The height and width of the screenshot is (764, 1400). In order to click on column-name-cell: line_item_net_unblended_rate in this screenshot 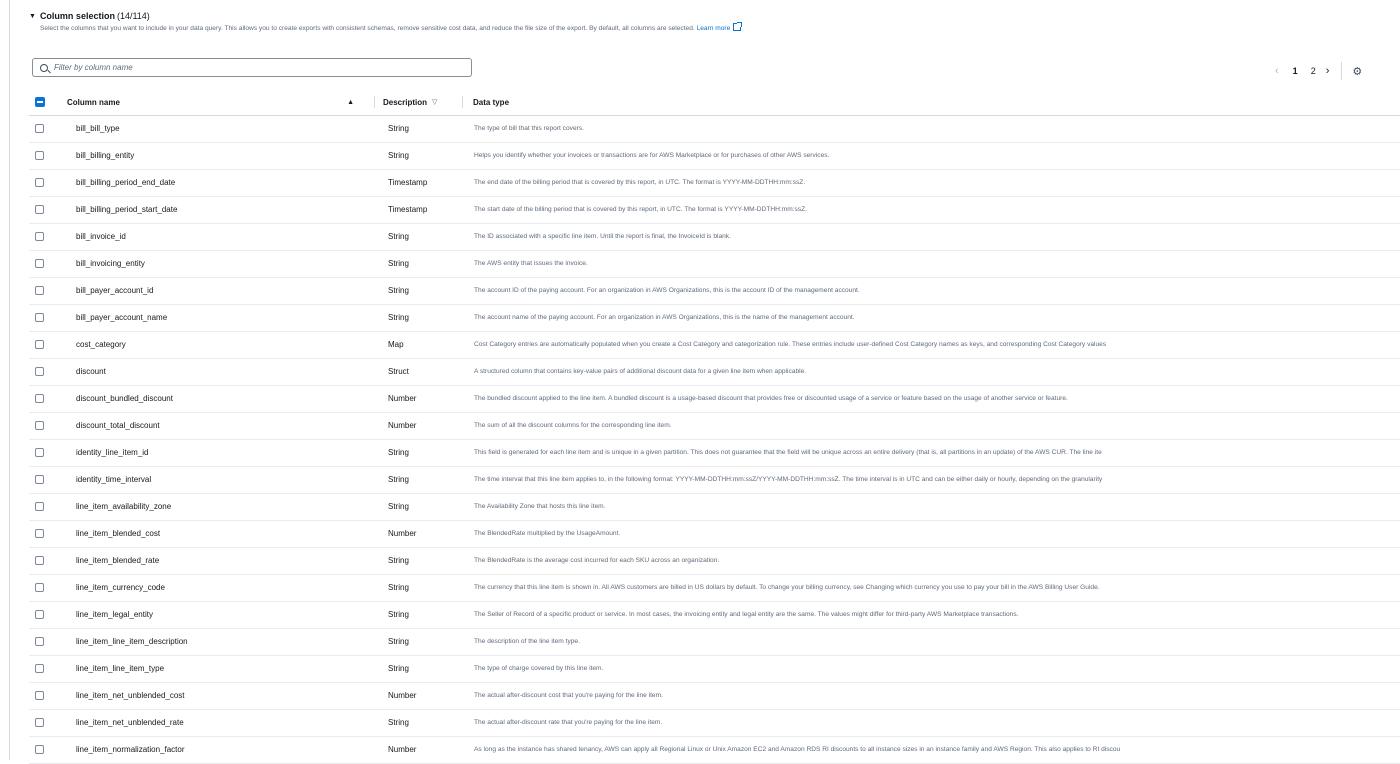, I will do `click(220, 722)`.